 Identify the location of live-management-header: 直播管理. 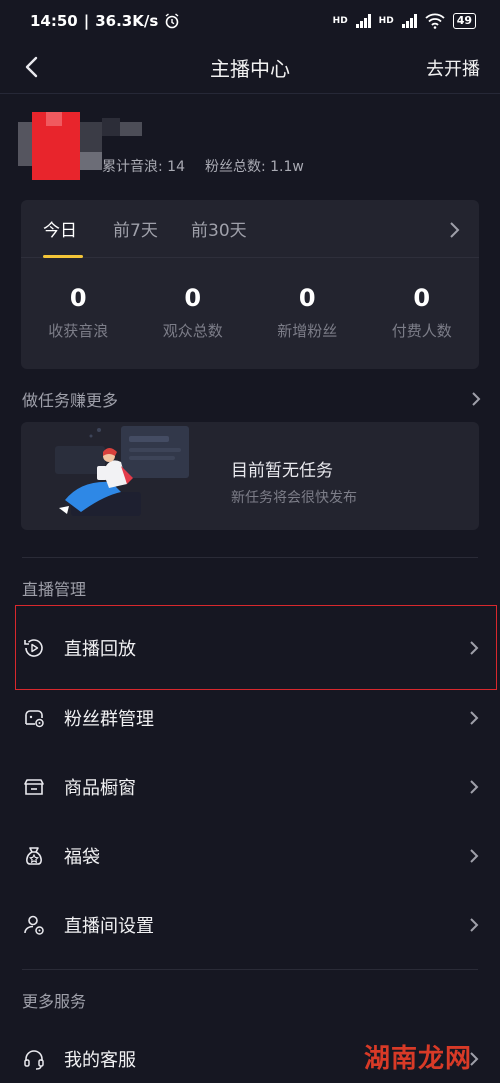
(252, 588).